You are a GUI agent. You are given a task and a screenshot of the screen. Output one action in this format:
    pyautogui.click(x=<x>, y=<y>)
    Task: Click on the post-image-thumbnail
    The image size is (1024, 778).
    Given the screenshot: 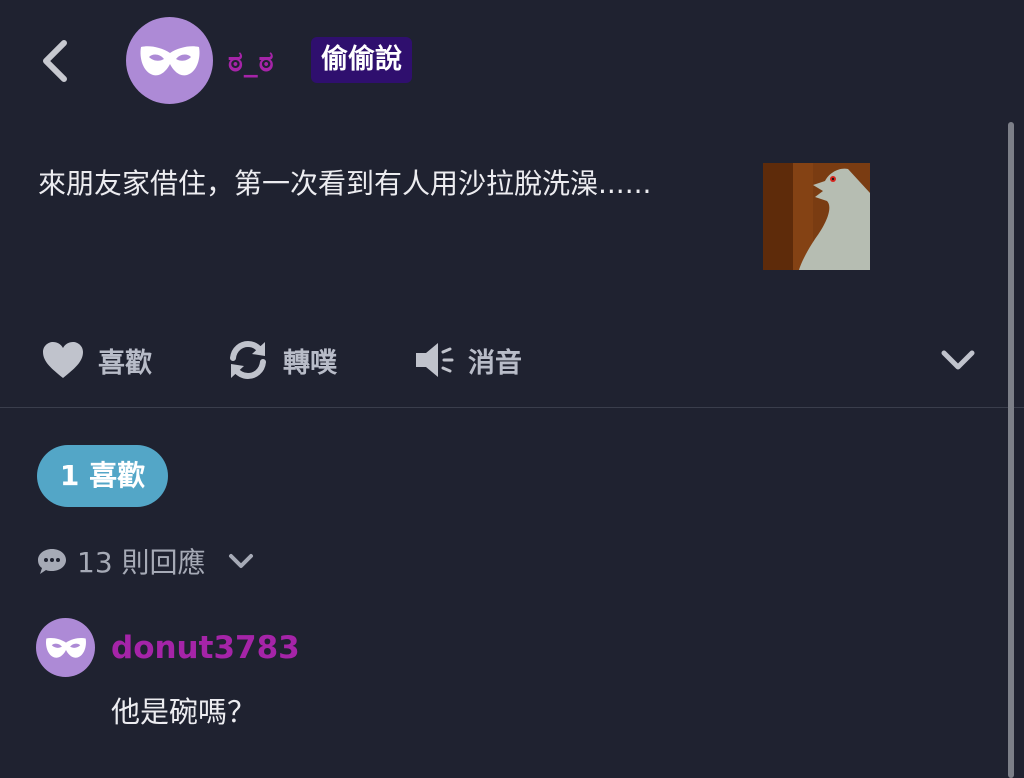 What is the action you would take?
    pyautogui.click(x=816, y=216)
    